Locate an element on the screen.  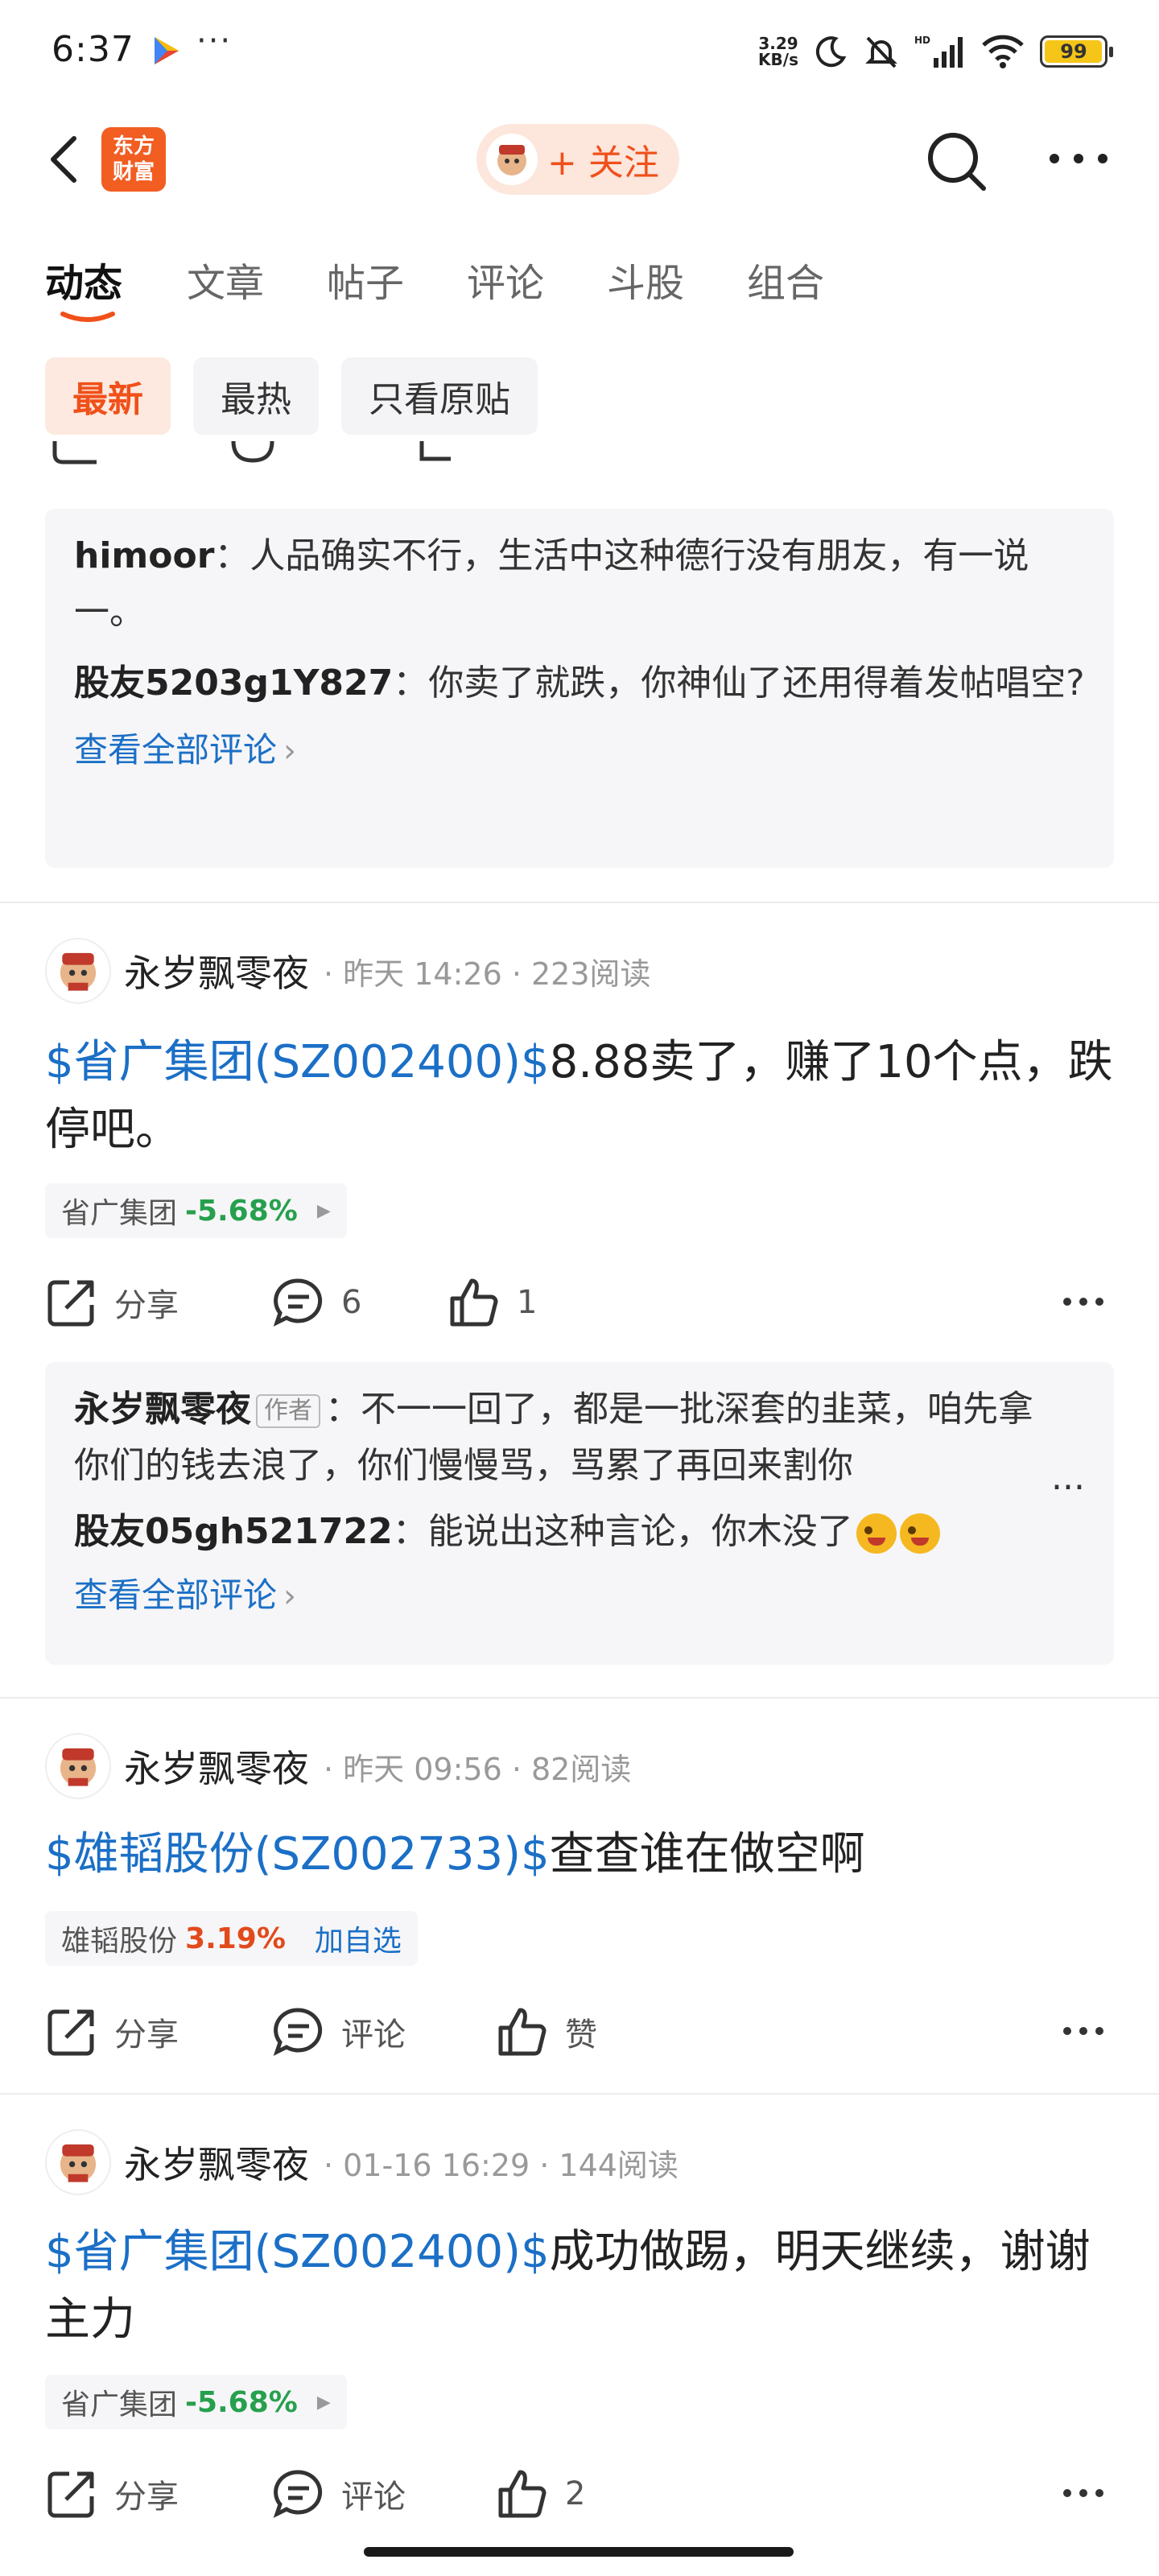
status-bar: 6:37 ··· 3.29 KB/s HD 99 is located at coordinates (579, 50).